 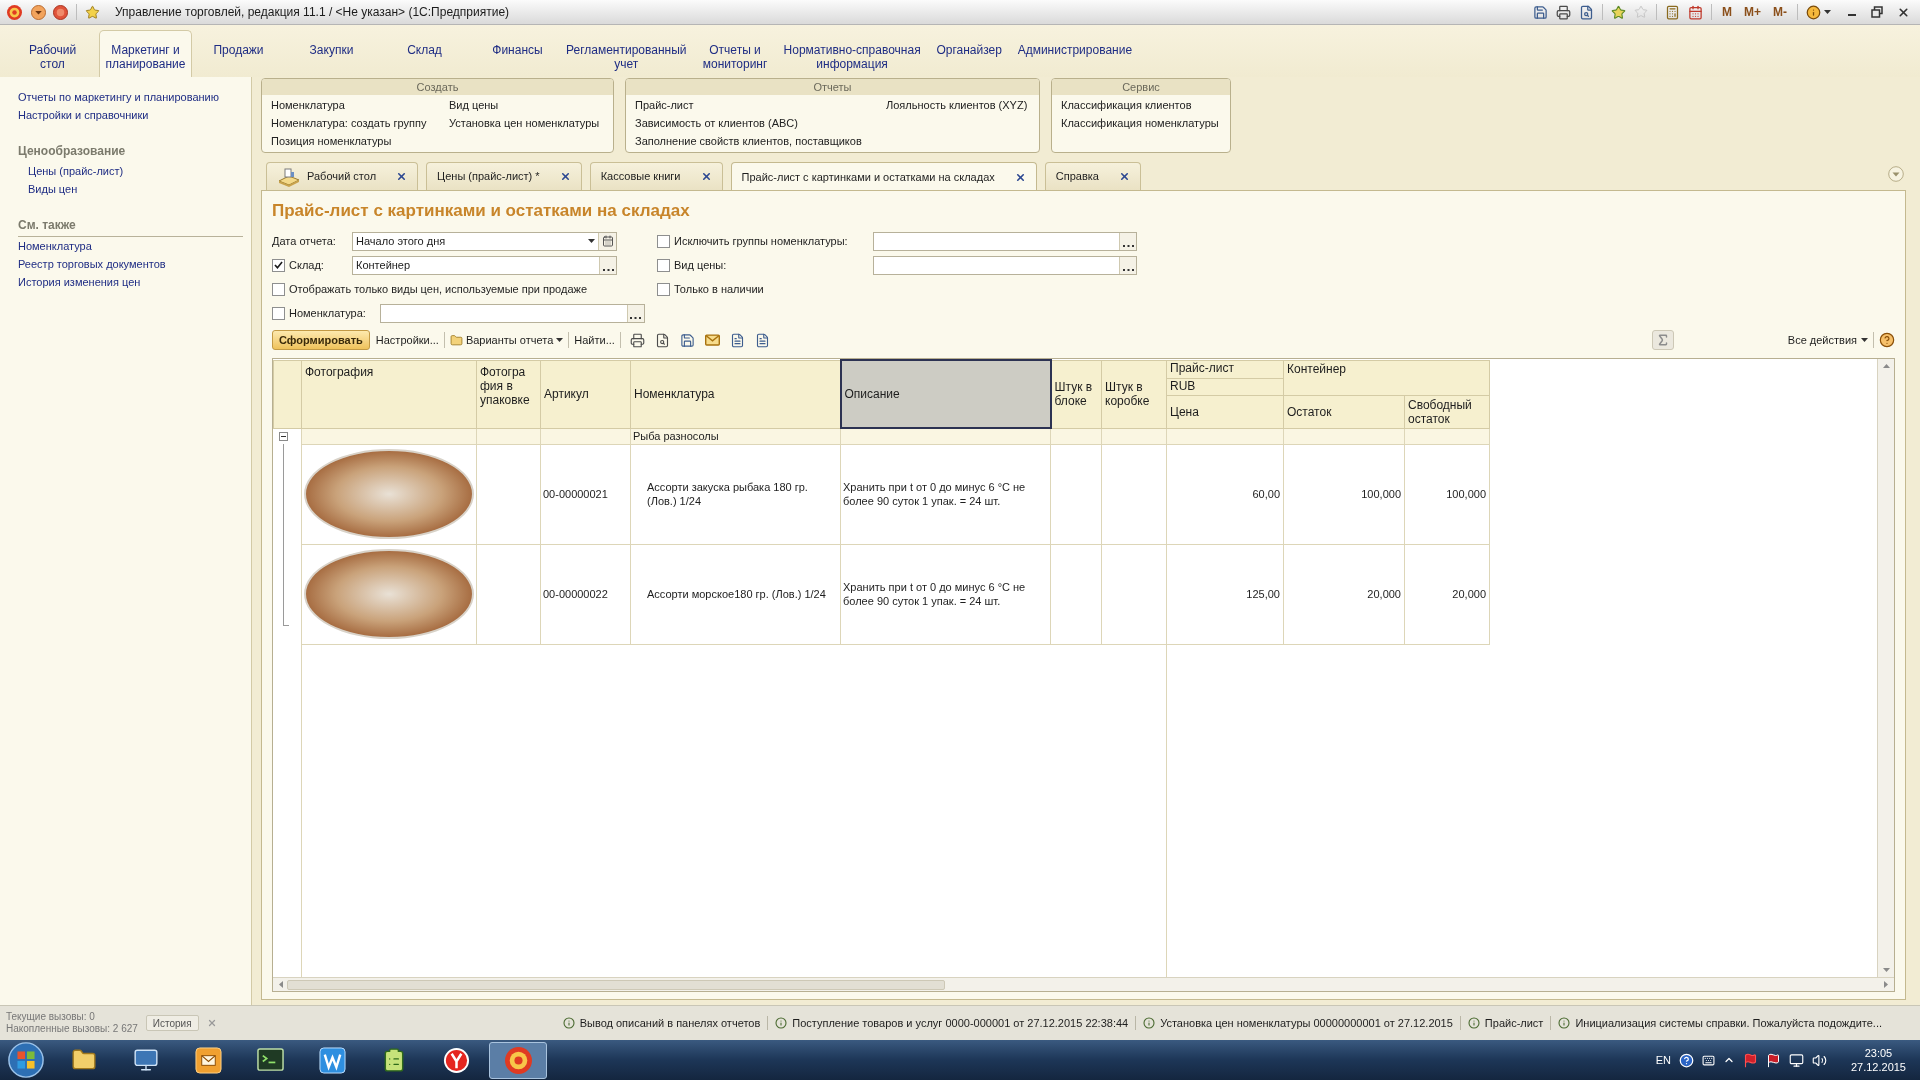 I want to click on section-tab: Маркетинг и планирование, so click(x=145, y=53).